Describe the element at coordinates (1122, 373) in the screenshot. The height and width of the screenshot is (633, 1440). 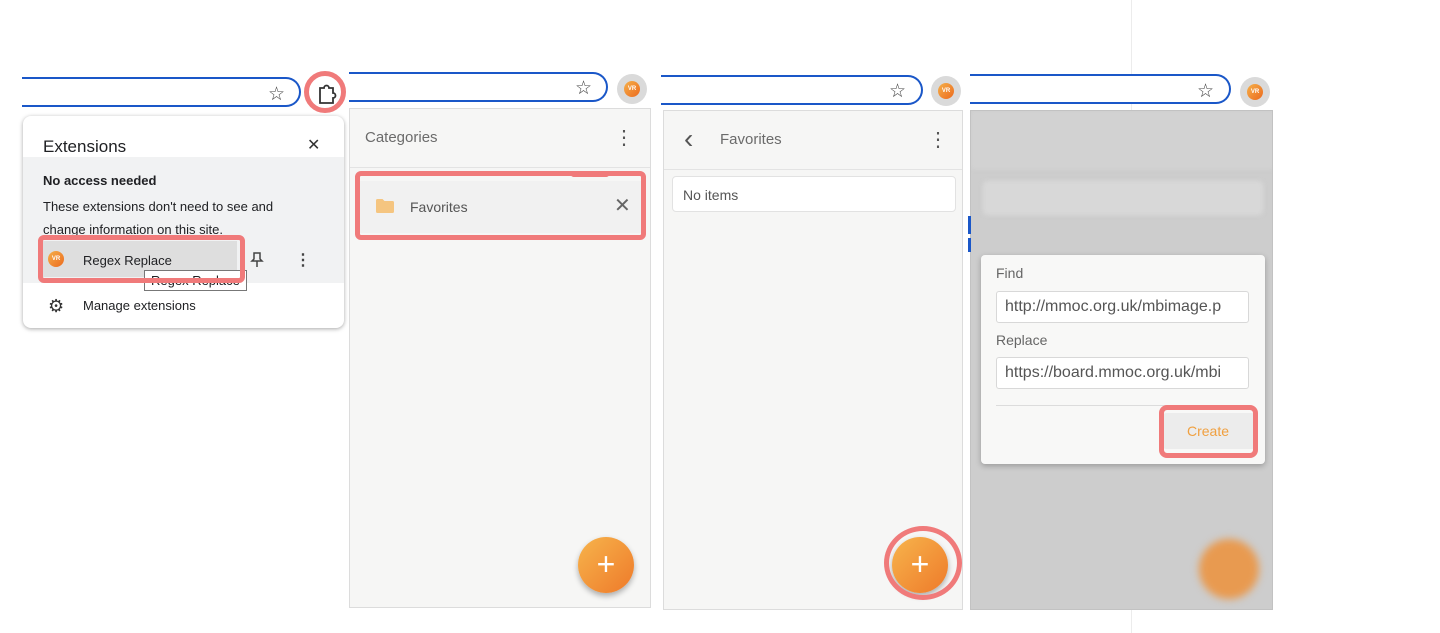
I see `replace-input: https://board.mmoc.org.uk/mbi` at that location.